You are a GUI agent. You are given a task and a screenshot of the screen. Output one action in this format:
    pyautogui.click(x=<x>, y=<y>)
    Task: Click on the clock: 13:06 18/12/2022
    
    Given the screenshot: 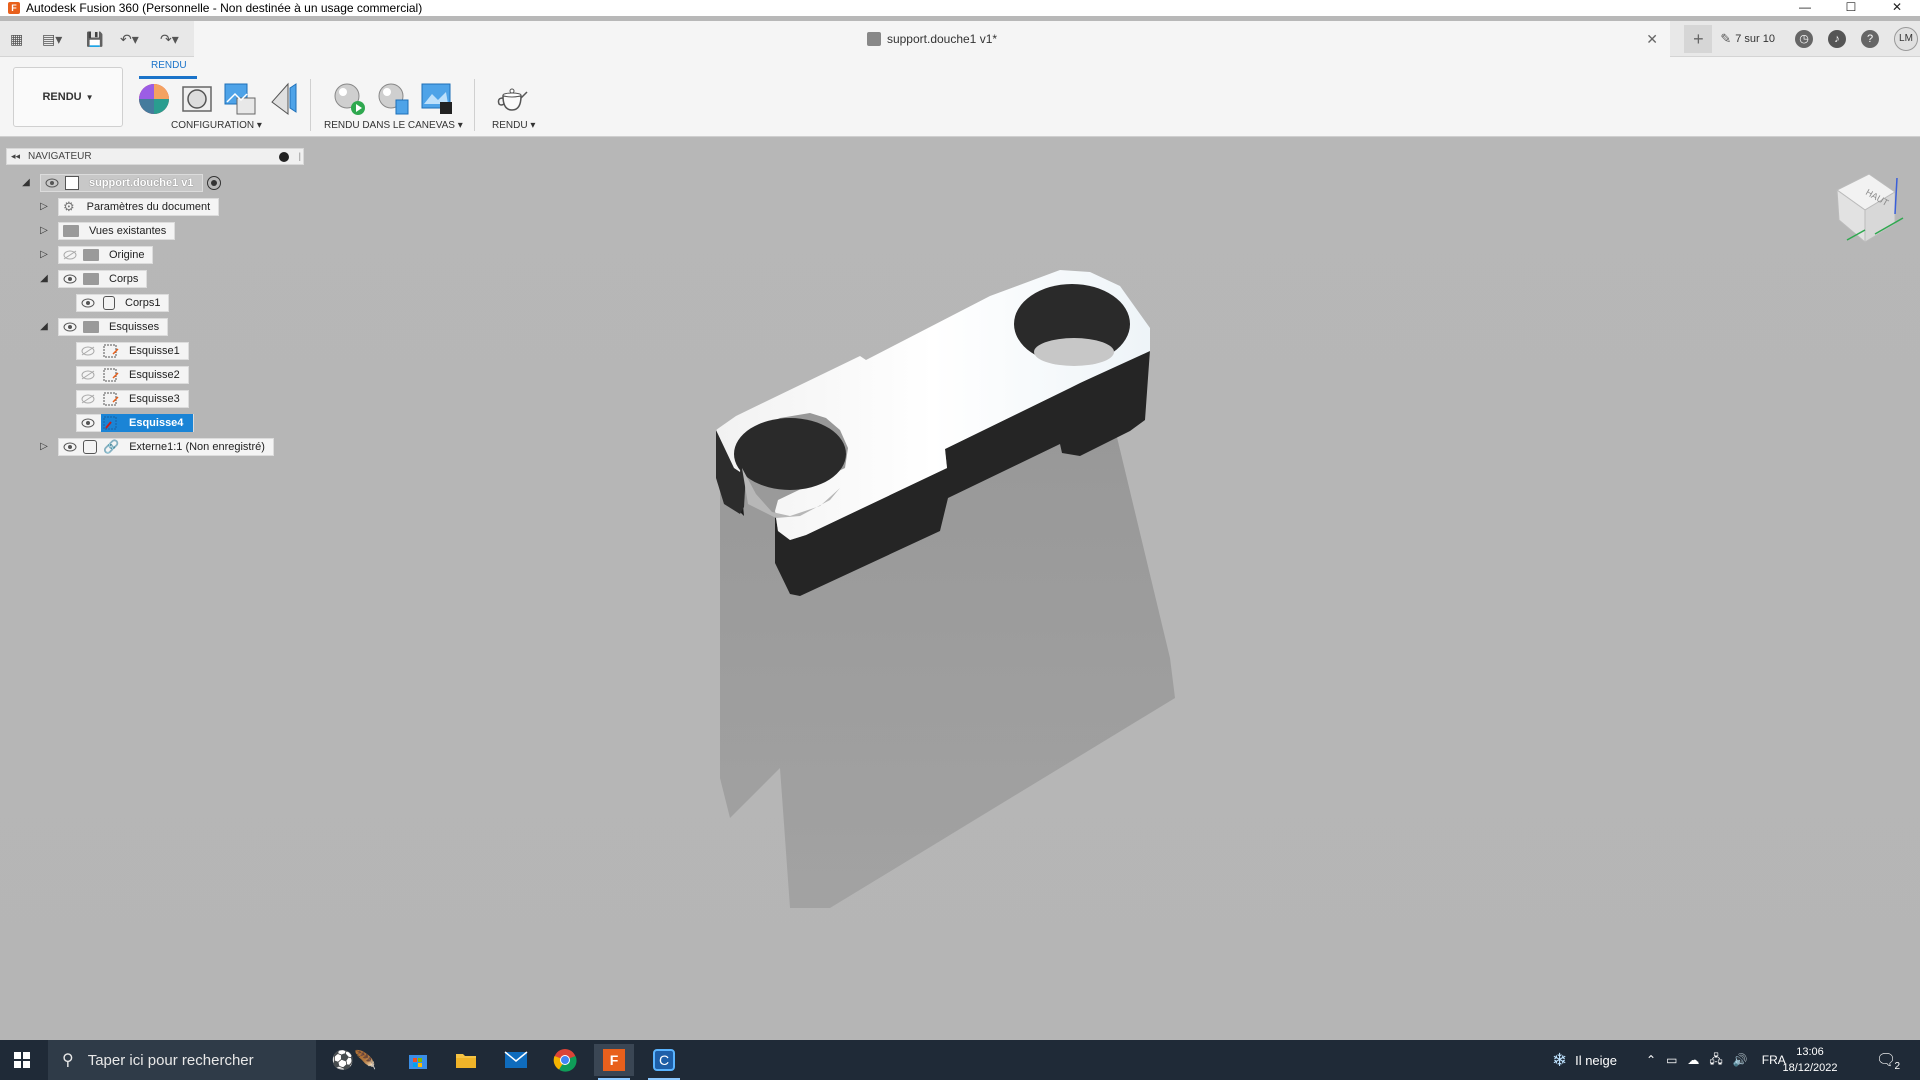 What is the action you would take?
    pyautogui.click(x=1810, y=1060)
    